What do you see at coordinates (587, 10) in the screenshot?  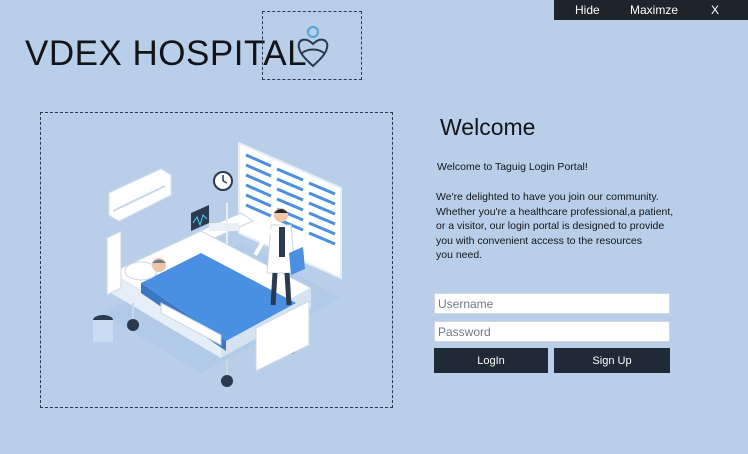 I see `hide-button: Hide` at bounding box center [587, 10].